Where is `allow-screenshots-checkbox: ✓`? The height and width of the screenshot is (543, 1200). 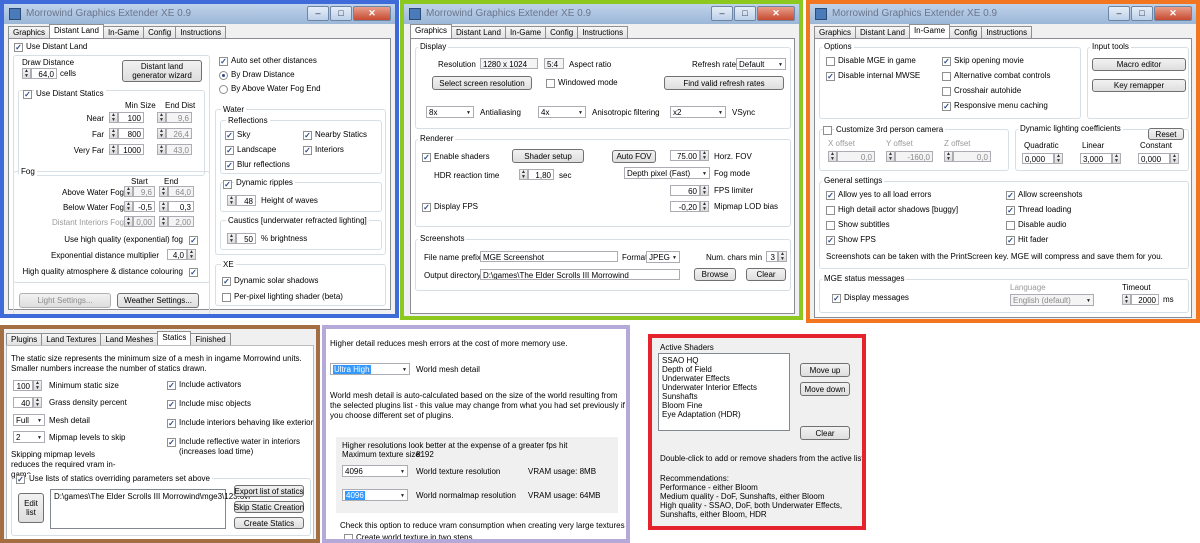 allow-screenshots-checkbox: ✓ is located at coordinates (1010, 195).